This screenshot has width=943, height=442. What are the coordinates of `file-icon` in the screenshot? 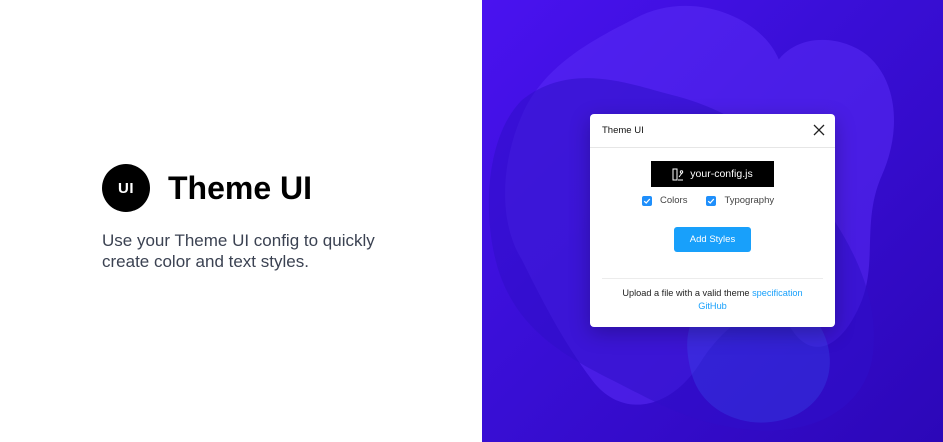 It's located at (678, 174).